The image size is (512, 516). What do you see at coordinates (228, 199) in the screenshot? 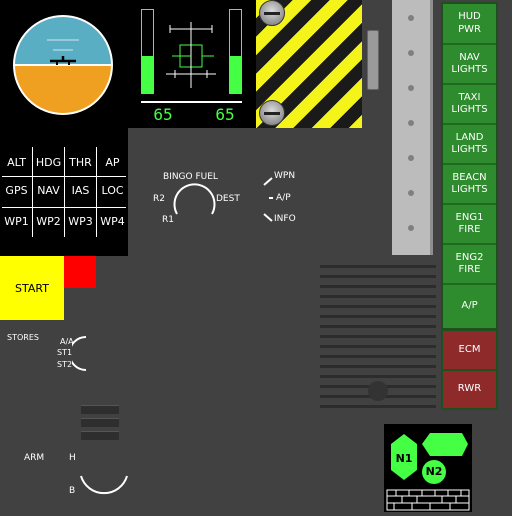
I see `knob-label-dest: DEST` at bounding box center [228, 199].